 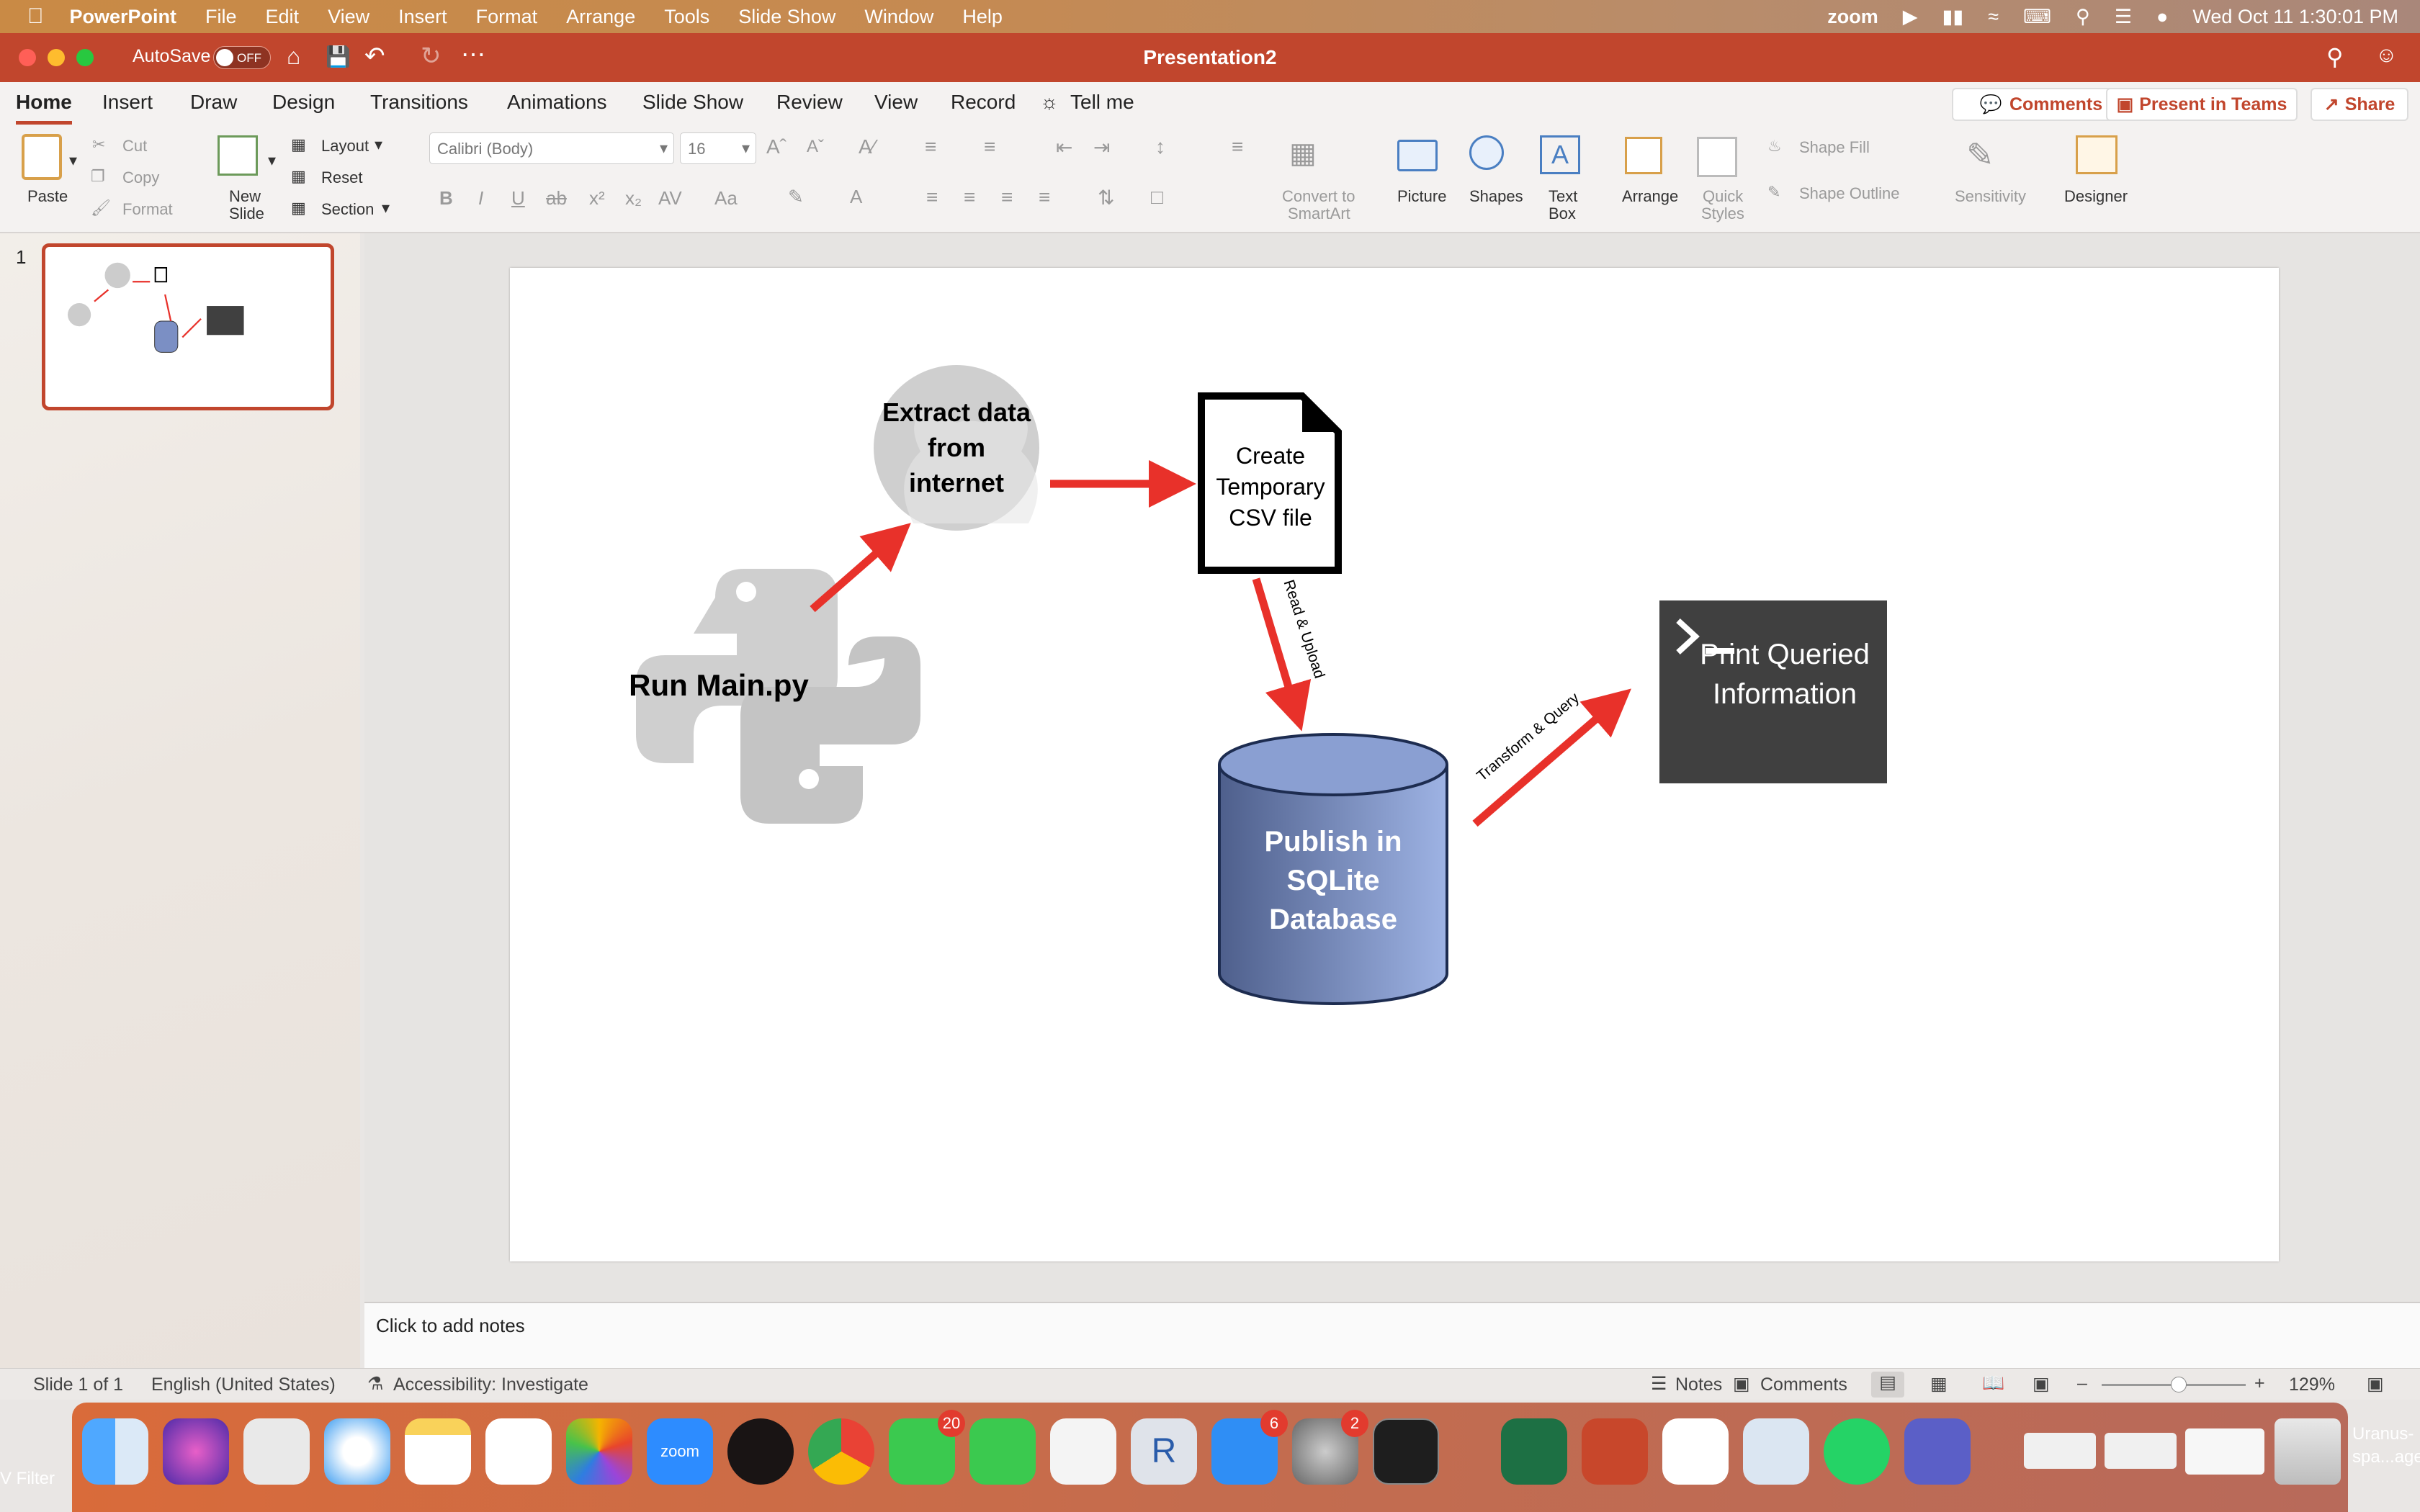 What do you see at coordinates (2097, 154) in the screenshot?
I see `designer-icon` at bounding box center [2097, 154].